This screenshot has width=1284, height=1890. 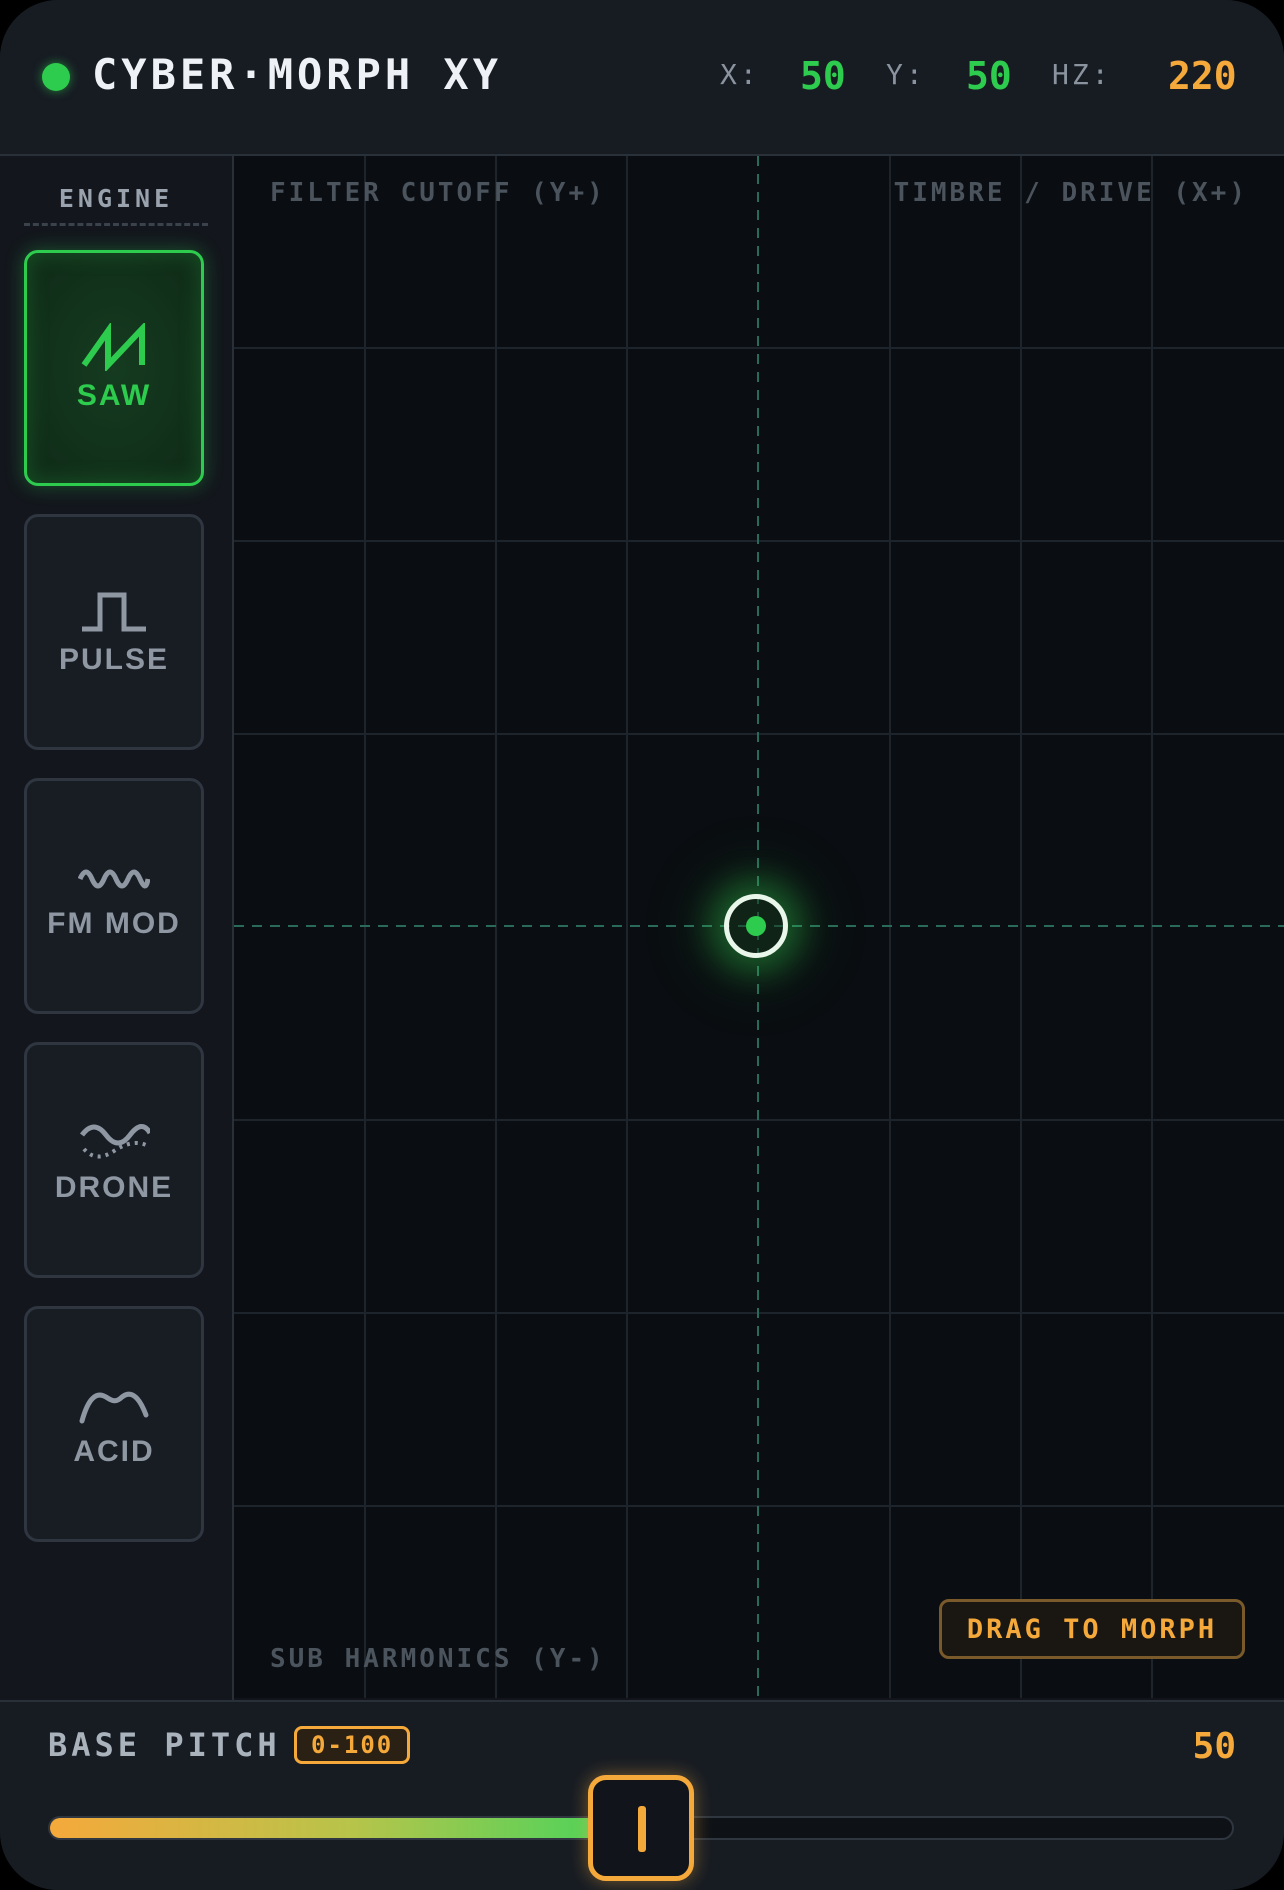 I want to click on engine-button-drone: DRONE, so click(x=114, y=1160).